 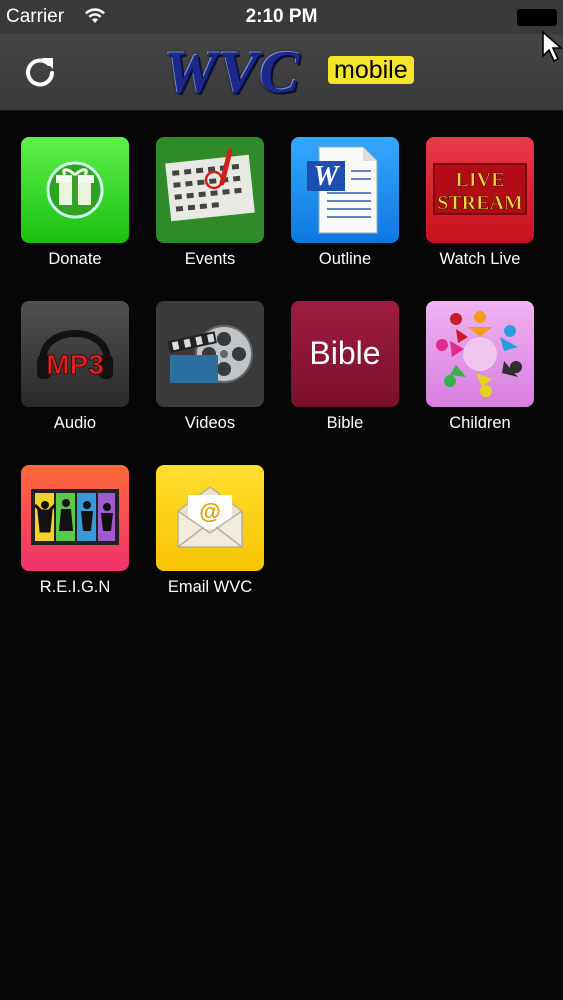 I want to click on tile-label: Outline, so click(x=345, y=259).